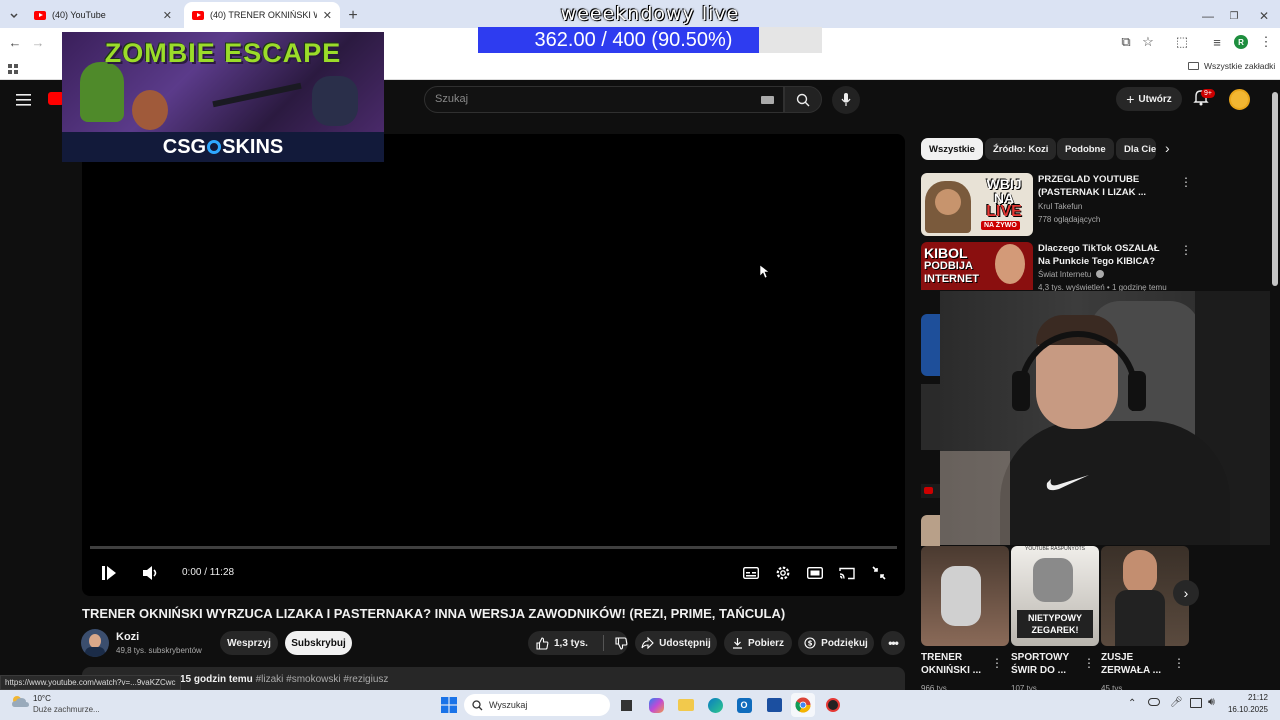 The width and height of the screenshot is (1280, 720). I want to click on subtitles-button, so click(751, 573).